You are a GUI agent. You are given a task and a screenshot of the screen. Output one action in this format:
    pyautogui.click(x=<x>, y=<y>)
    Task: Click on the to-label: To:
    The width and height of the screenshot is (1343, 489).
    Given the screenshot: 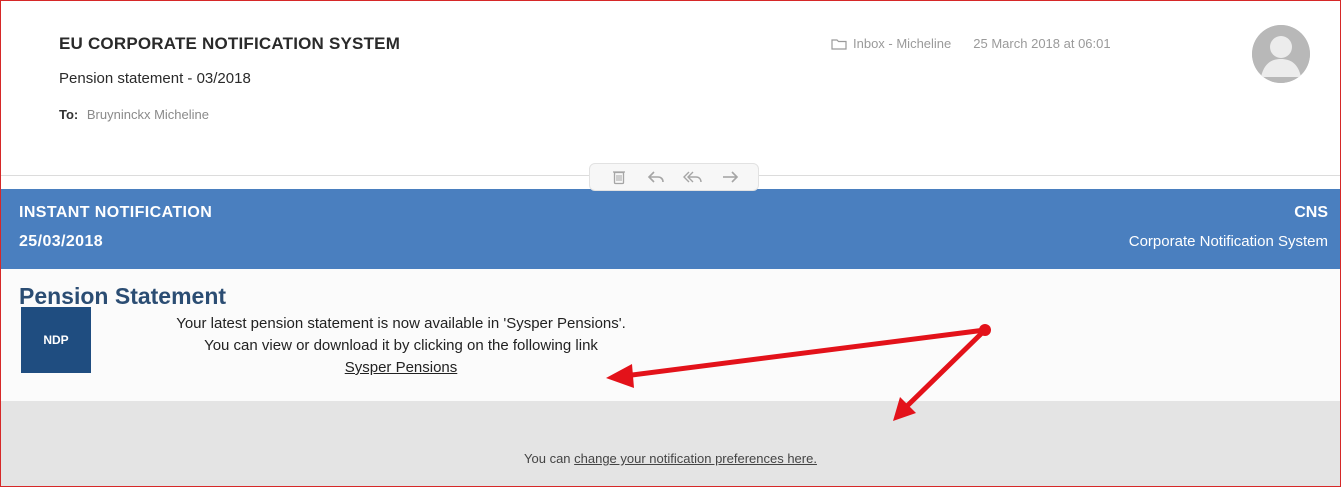 What is the action you would take?
    pyautogui.click(x=69, y=114)
    